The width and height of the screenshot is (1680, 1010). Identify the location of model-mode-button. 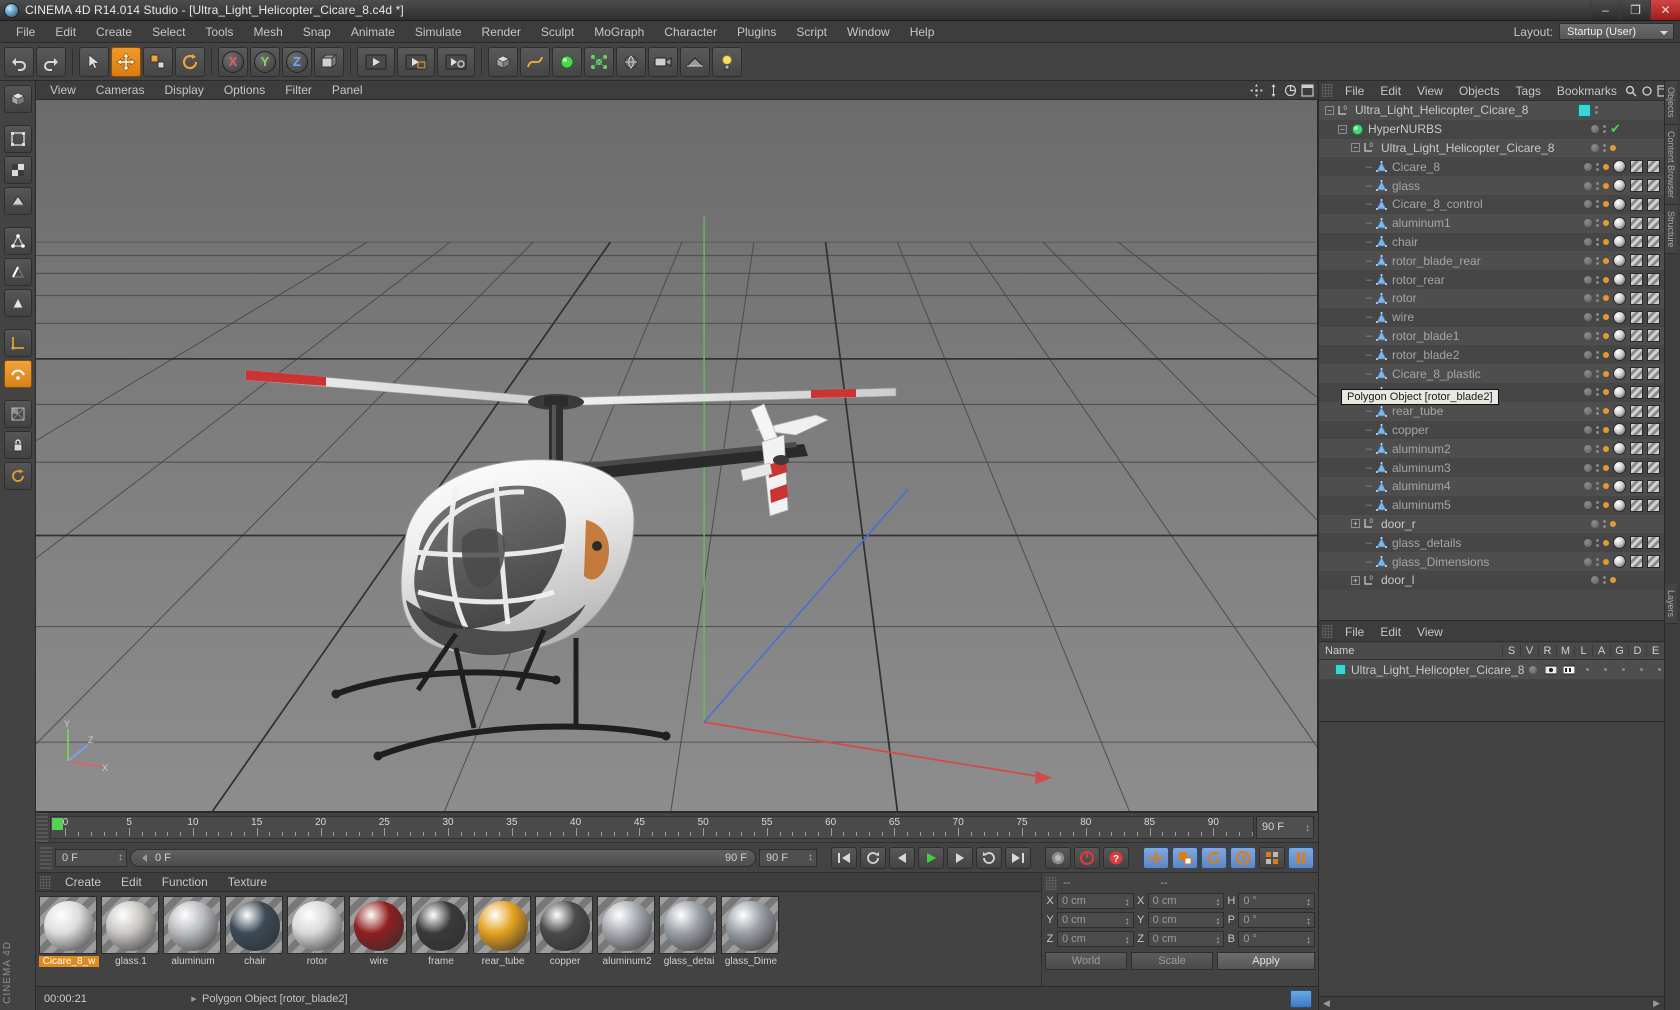
(17, 139).